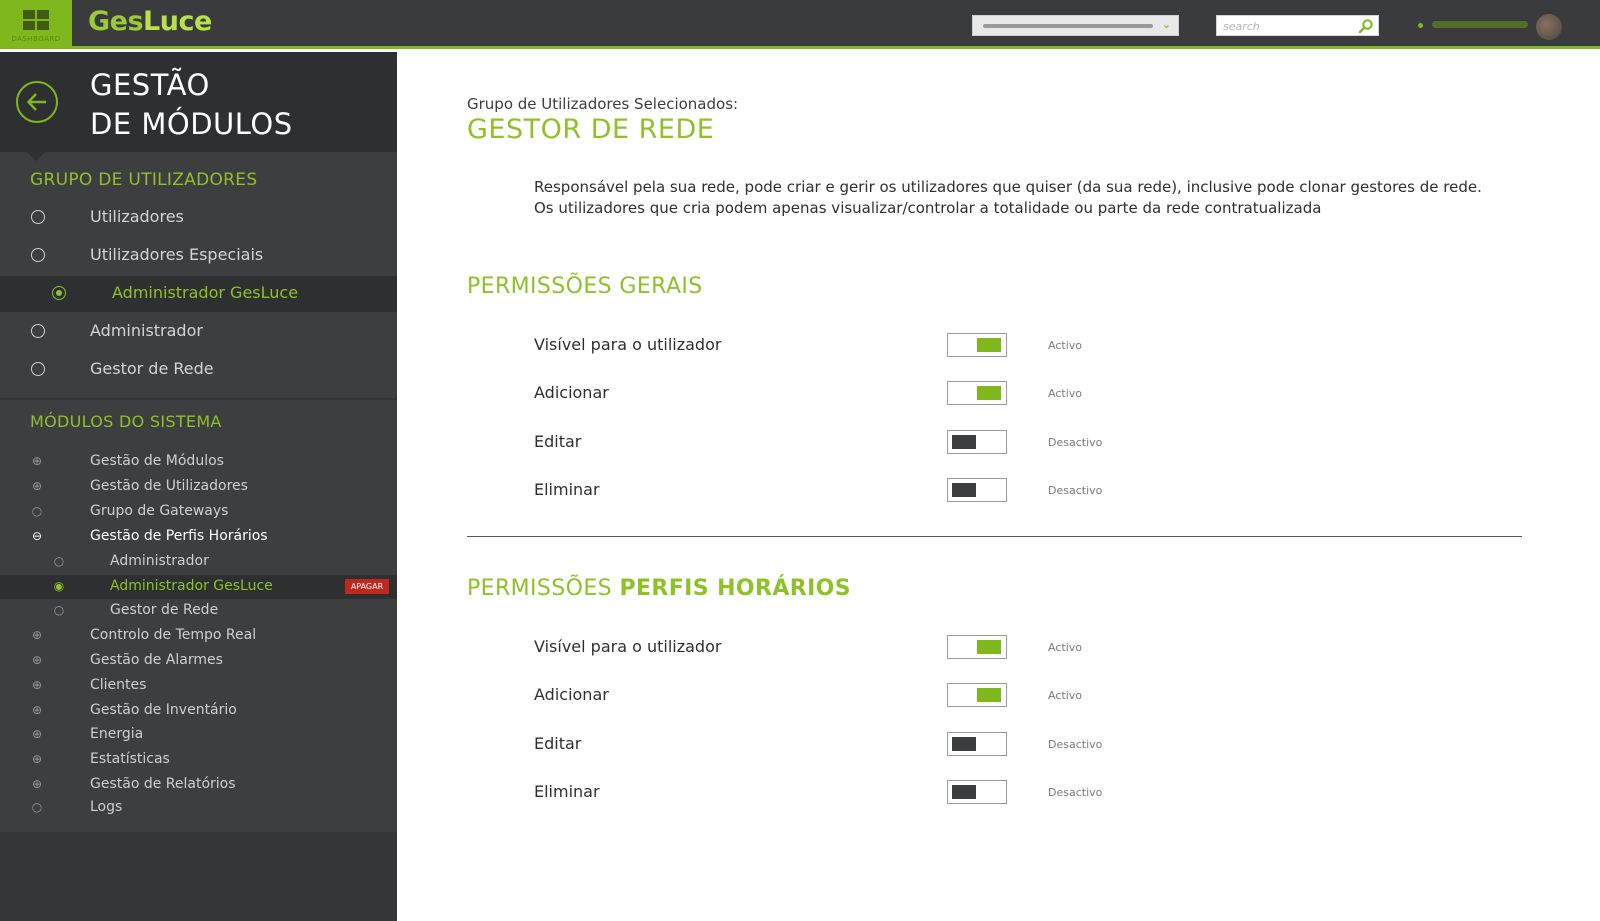 The image size is (1600, 921). What do you see at coordinates (198, 611) in the screenshot?
I see `module-subitem: ○ Gestor de Rede` at bounding box center [198, 611].